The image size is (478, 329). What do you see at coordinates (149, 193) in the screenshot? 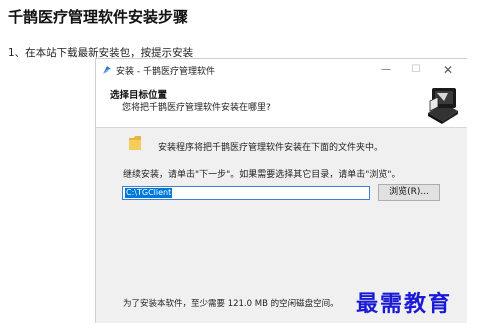
I see `install-path-value: C:\TGClient` at bounding box center [149, 193].